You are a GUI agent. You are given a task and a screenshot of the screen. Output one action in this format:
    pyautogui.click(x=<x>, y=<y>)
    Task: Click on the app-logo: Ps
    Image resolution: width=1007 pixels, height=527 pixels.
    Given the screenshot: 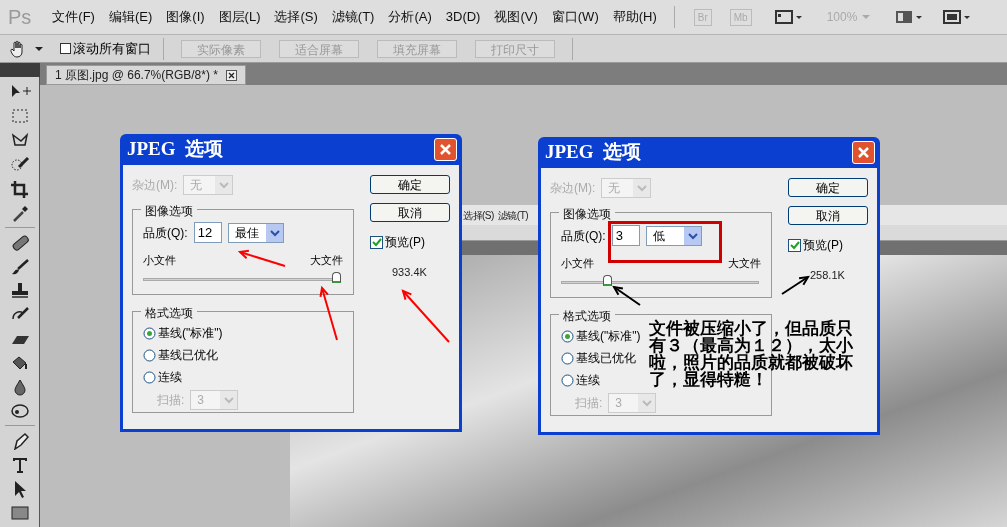 What is the action you would take?
    pyautogui.click(x=20, y=17)
    